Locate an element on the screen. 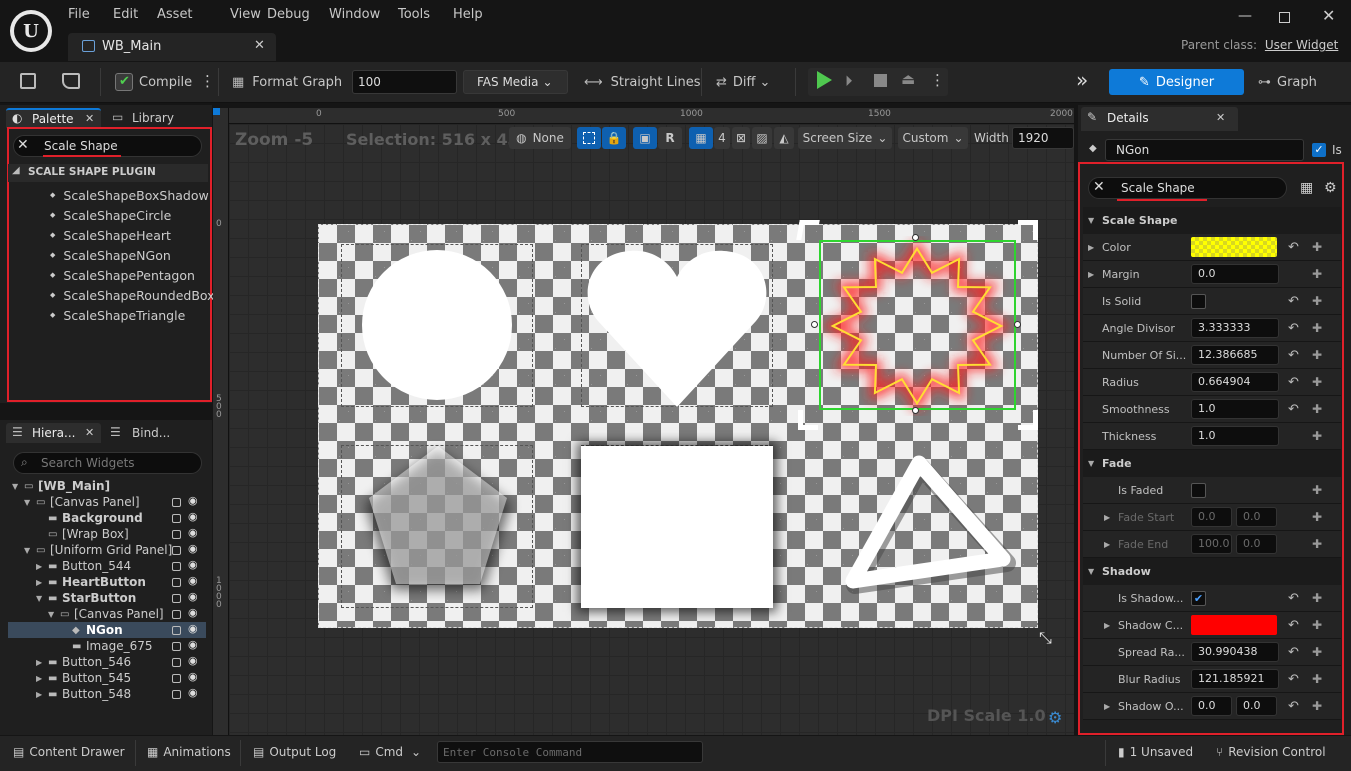 The image size is (1351, 771). expand-arrow-icon: ▼ is located at coordinates (51, 614).